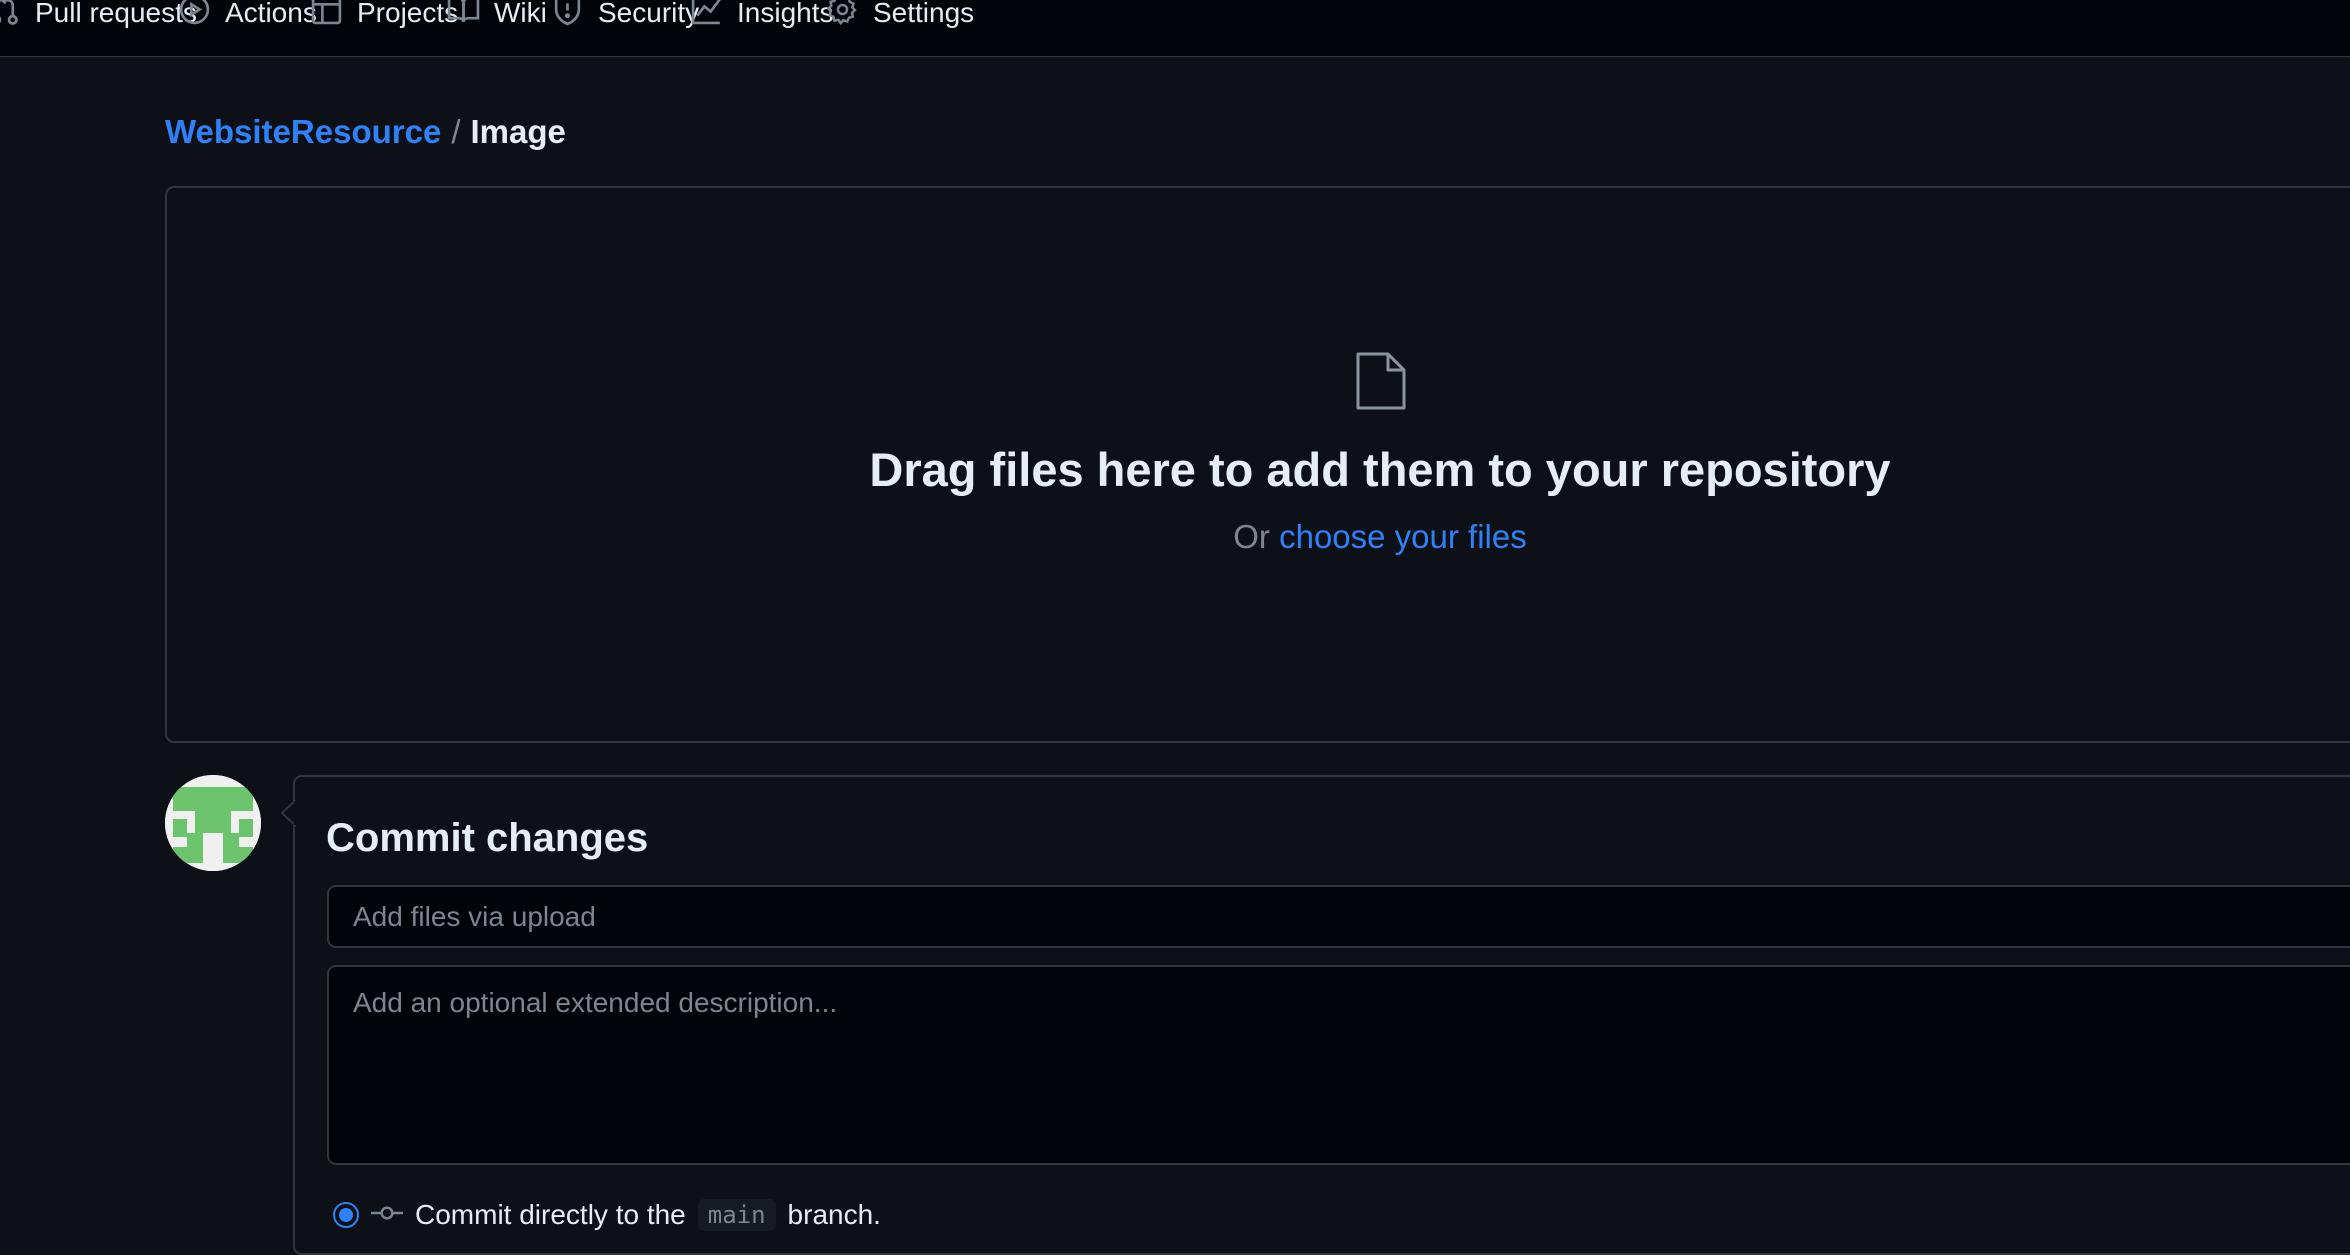  I want to click on breadcrumb-repo-link: WebsiteResource, so click(303, 132).